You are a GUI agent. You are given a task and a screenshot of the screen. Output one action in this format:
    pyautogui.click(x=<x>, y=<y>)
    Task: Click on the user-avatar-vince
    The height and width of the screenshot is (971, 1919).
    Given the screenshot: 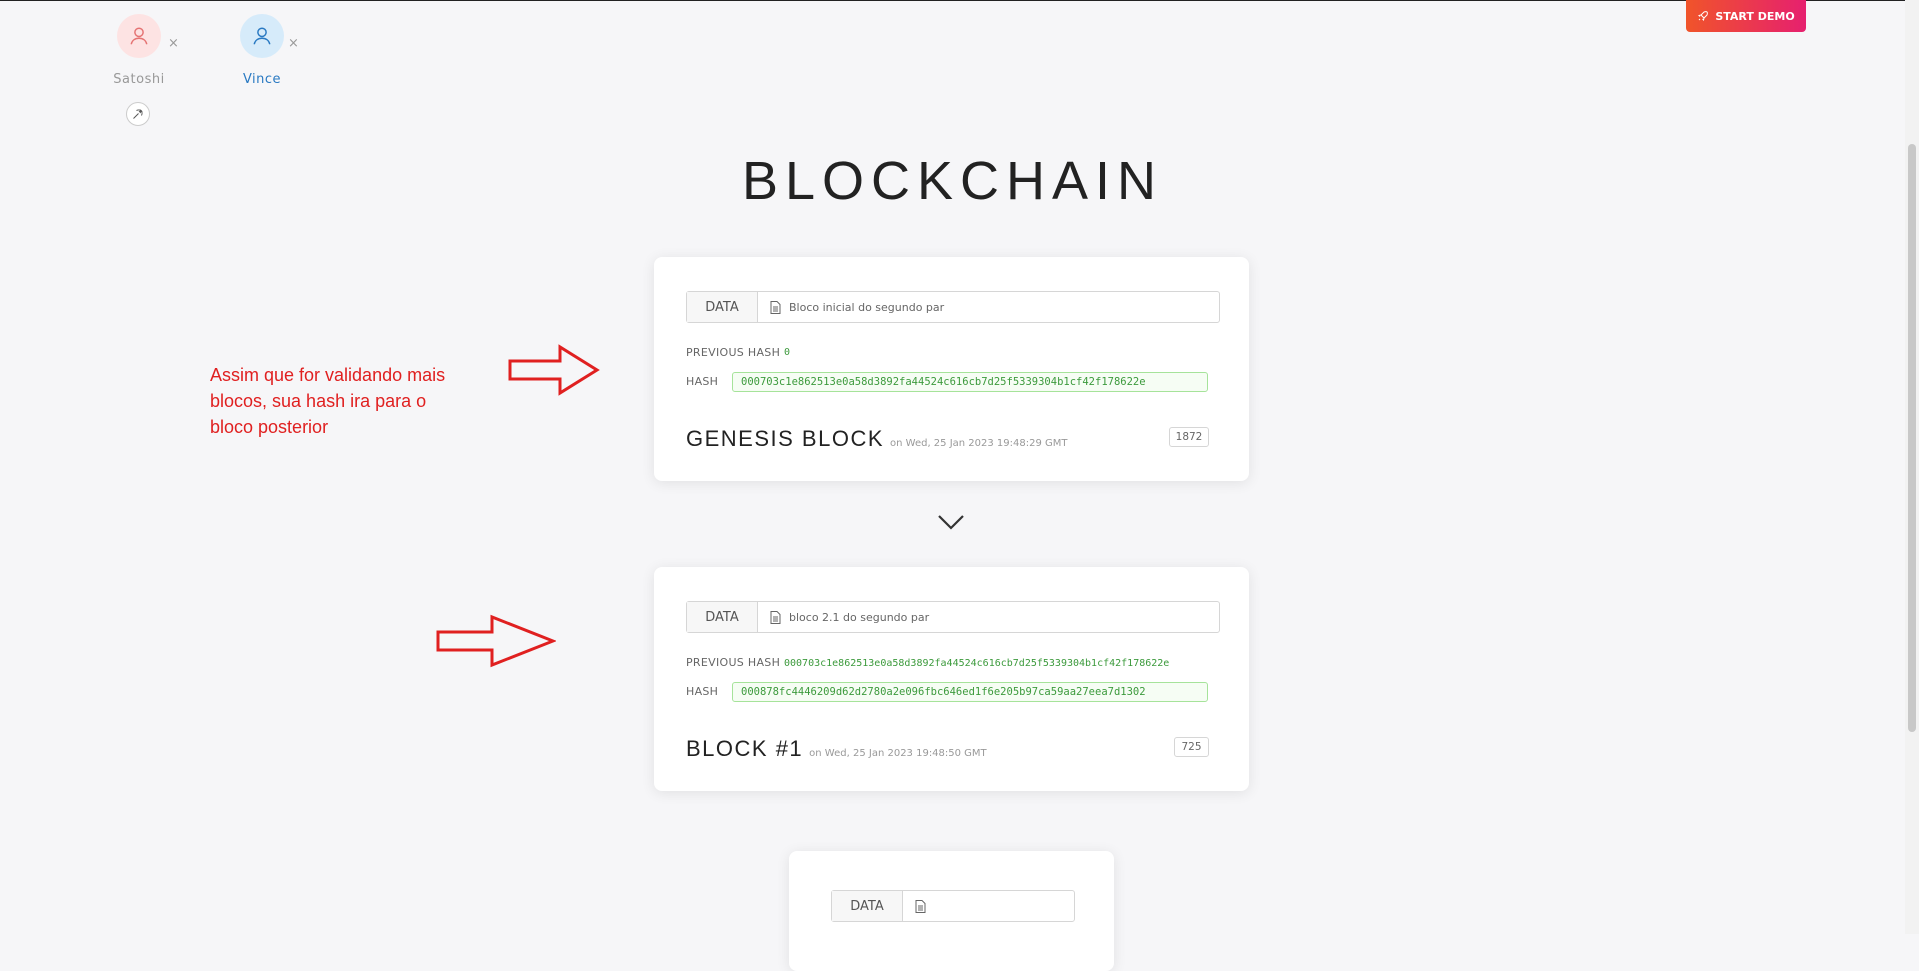 What is the action you would take?
    pyautogui.click(x=262, y=36)
    